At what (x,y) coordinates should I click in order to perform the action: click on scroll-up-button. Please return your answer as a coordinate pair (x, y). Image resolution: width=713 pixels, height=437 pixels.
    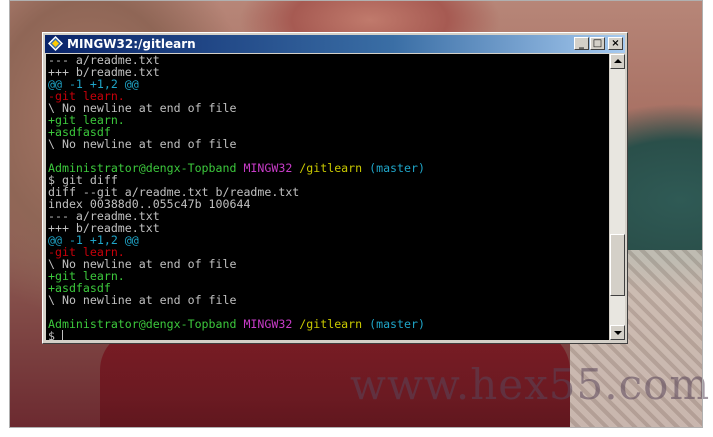
    Looking at the image, I should click on (617, 61).